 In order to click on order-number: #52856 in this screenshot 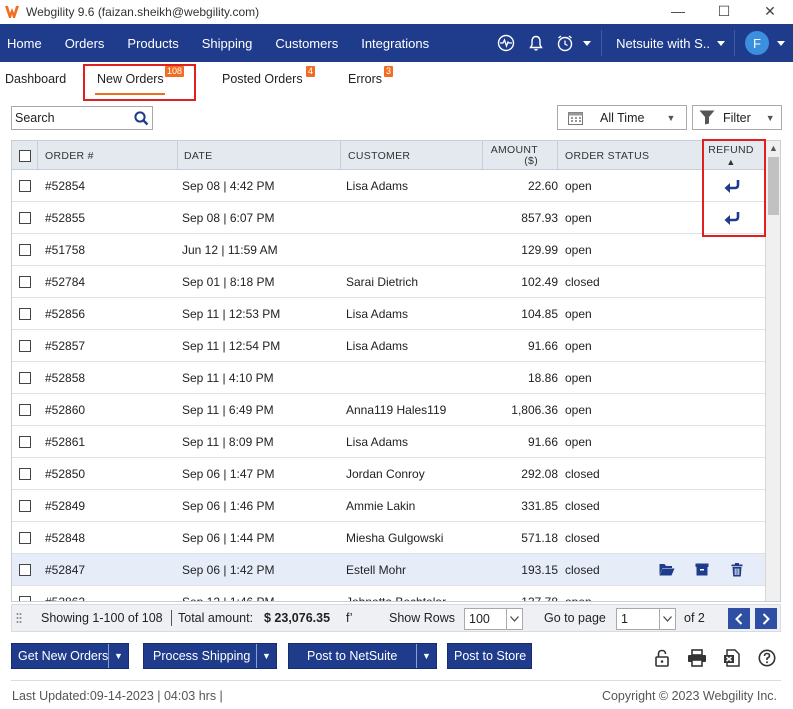, I will do `click(65, 313)`.